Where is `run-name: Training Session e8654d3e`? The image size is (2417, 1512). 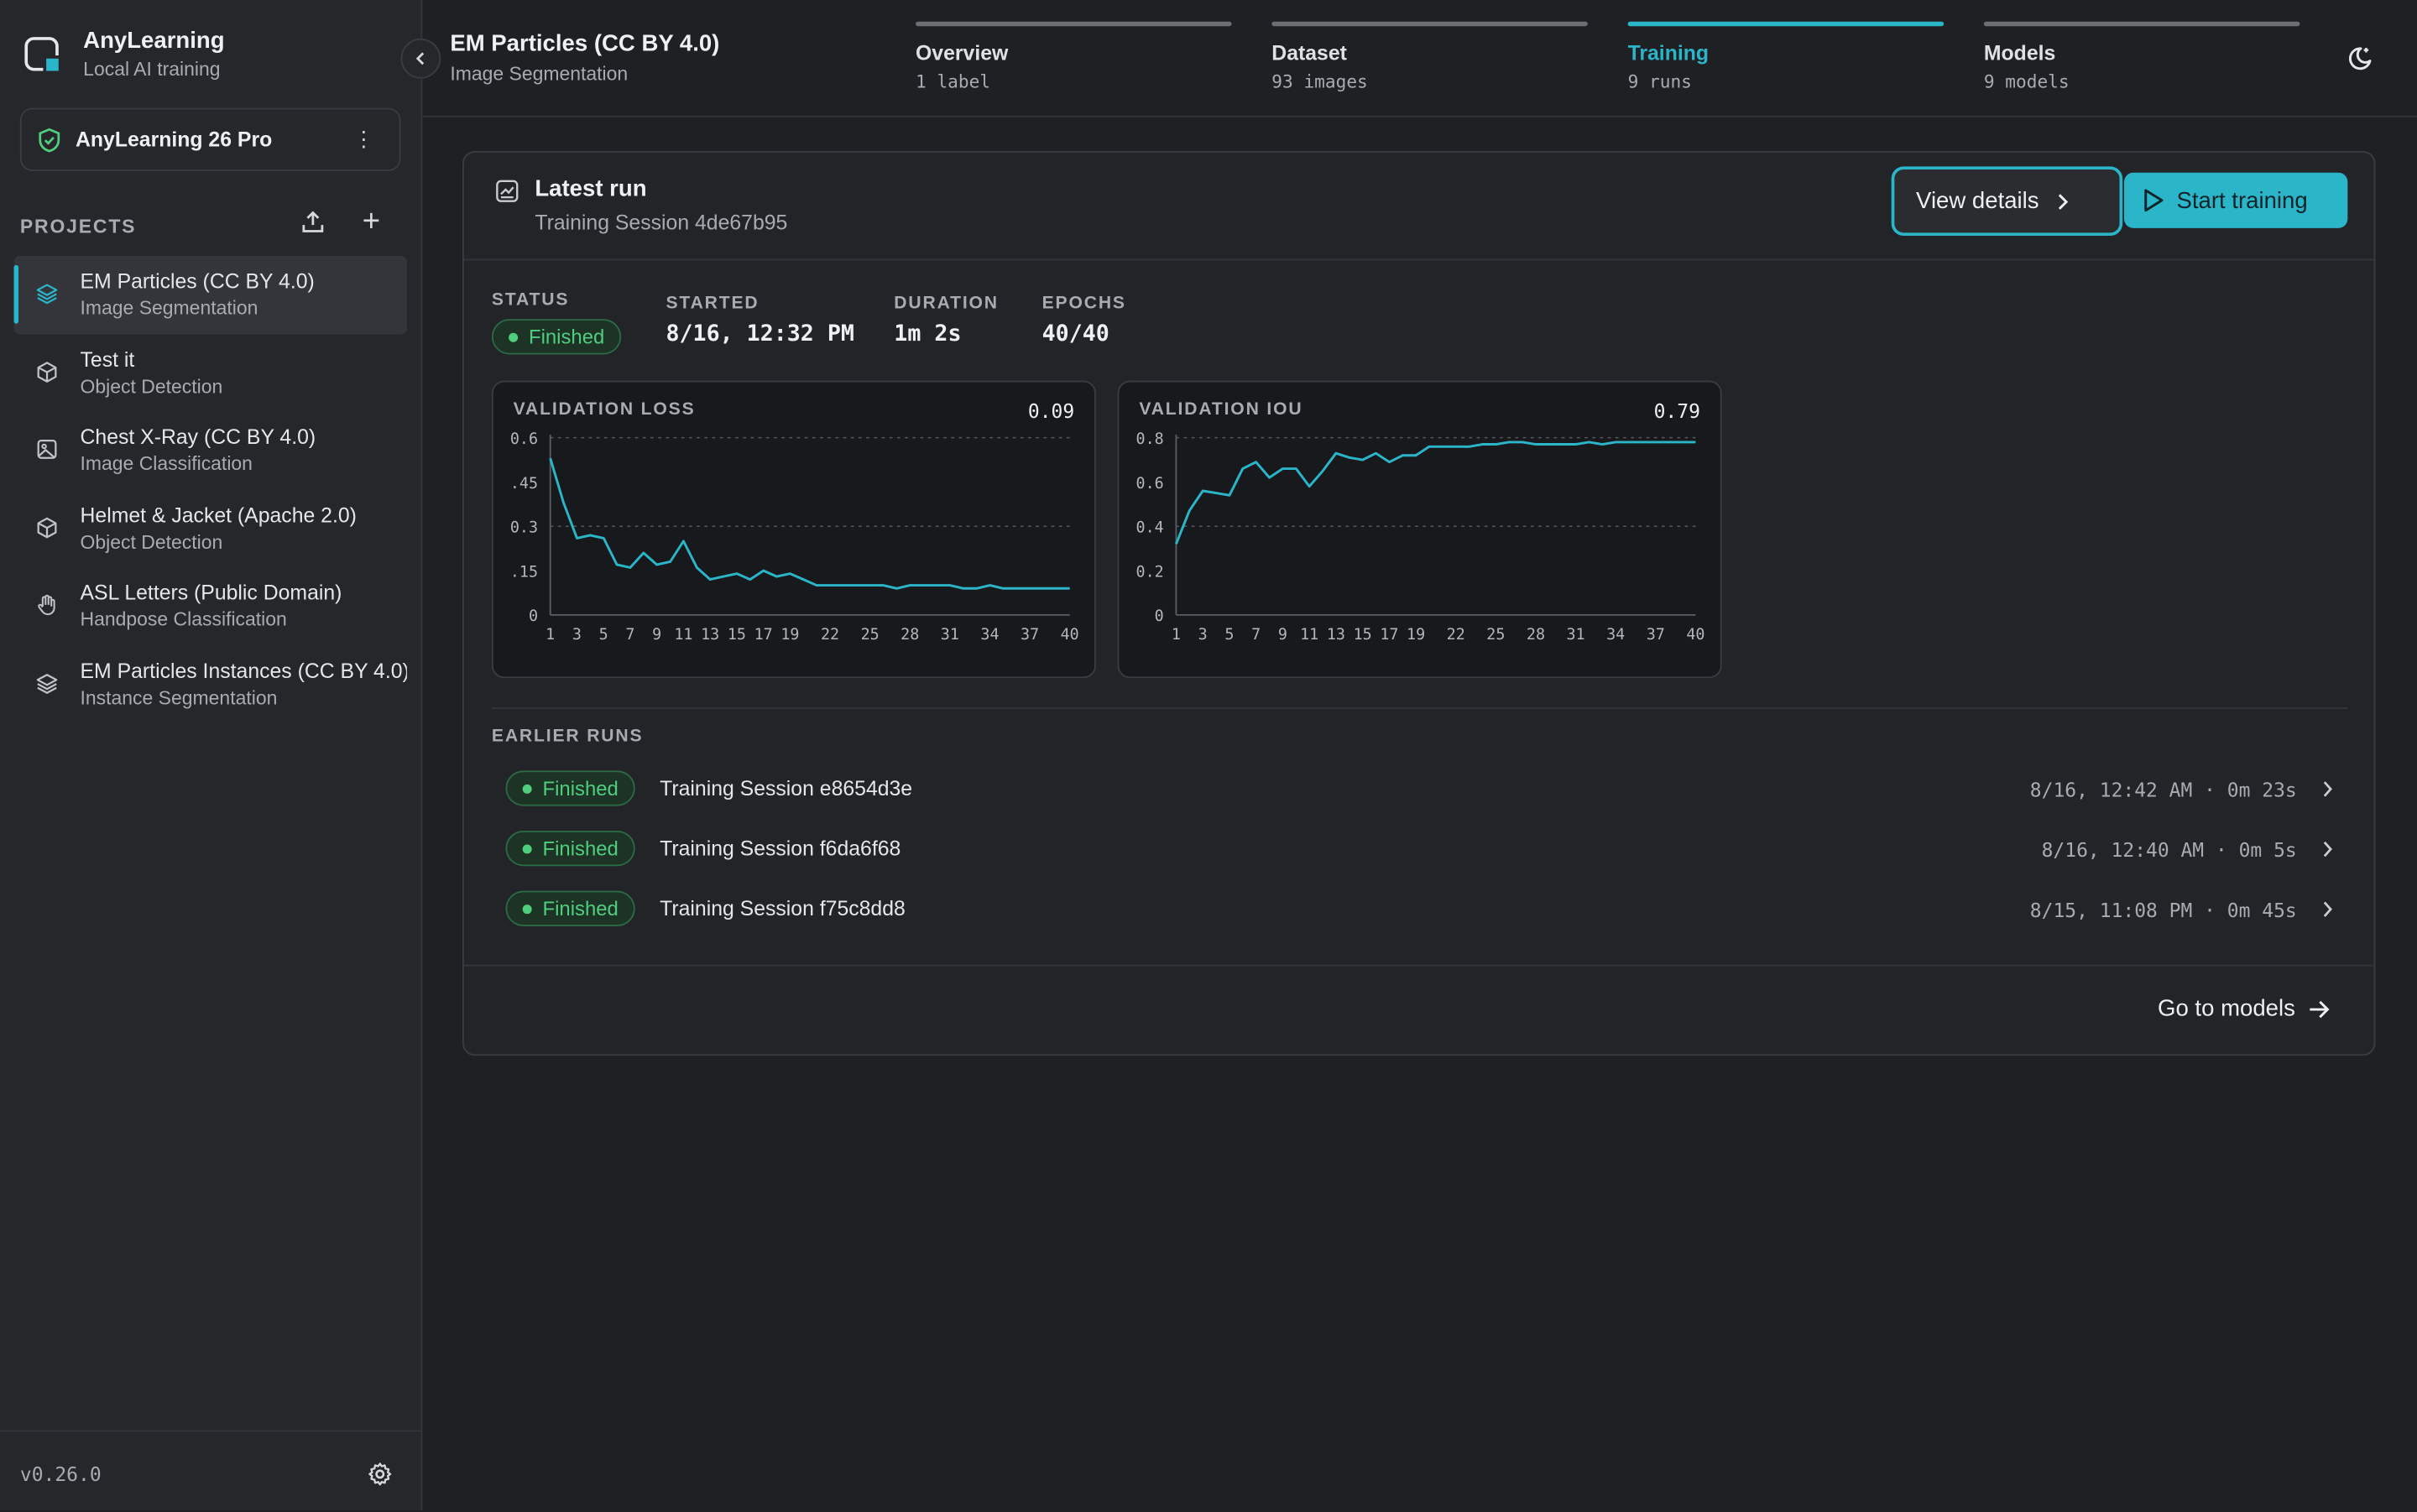 run-name: Training Session e8654d3e is located at coordinates (786, 788).